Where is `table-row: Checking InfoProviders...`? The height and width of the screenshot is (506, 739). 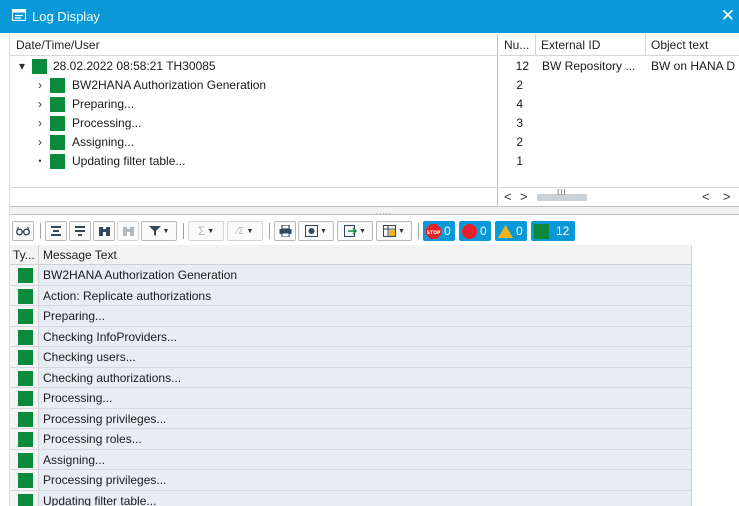
table-row: Checking InfoProviders... is located at coordinates (350, 336).